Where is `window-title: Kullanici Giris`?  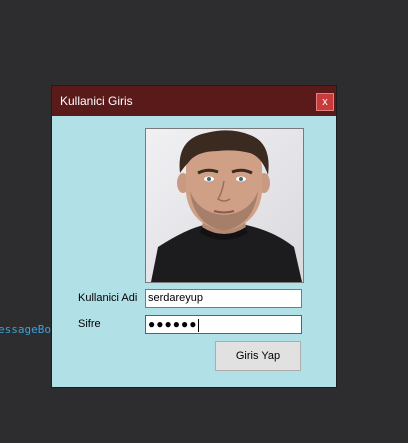 window-title: Kullanici Giris is located at coordinates (96, 101).